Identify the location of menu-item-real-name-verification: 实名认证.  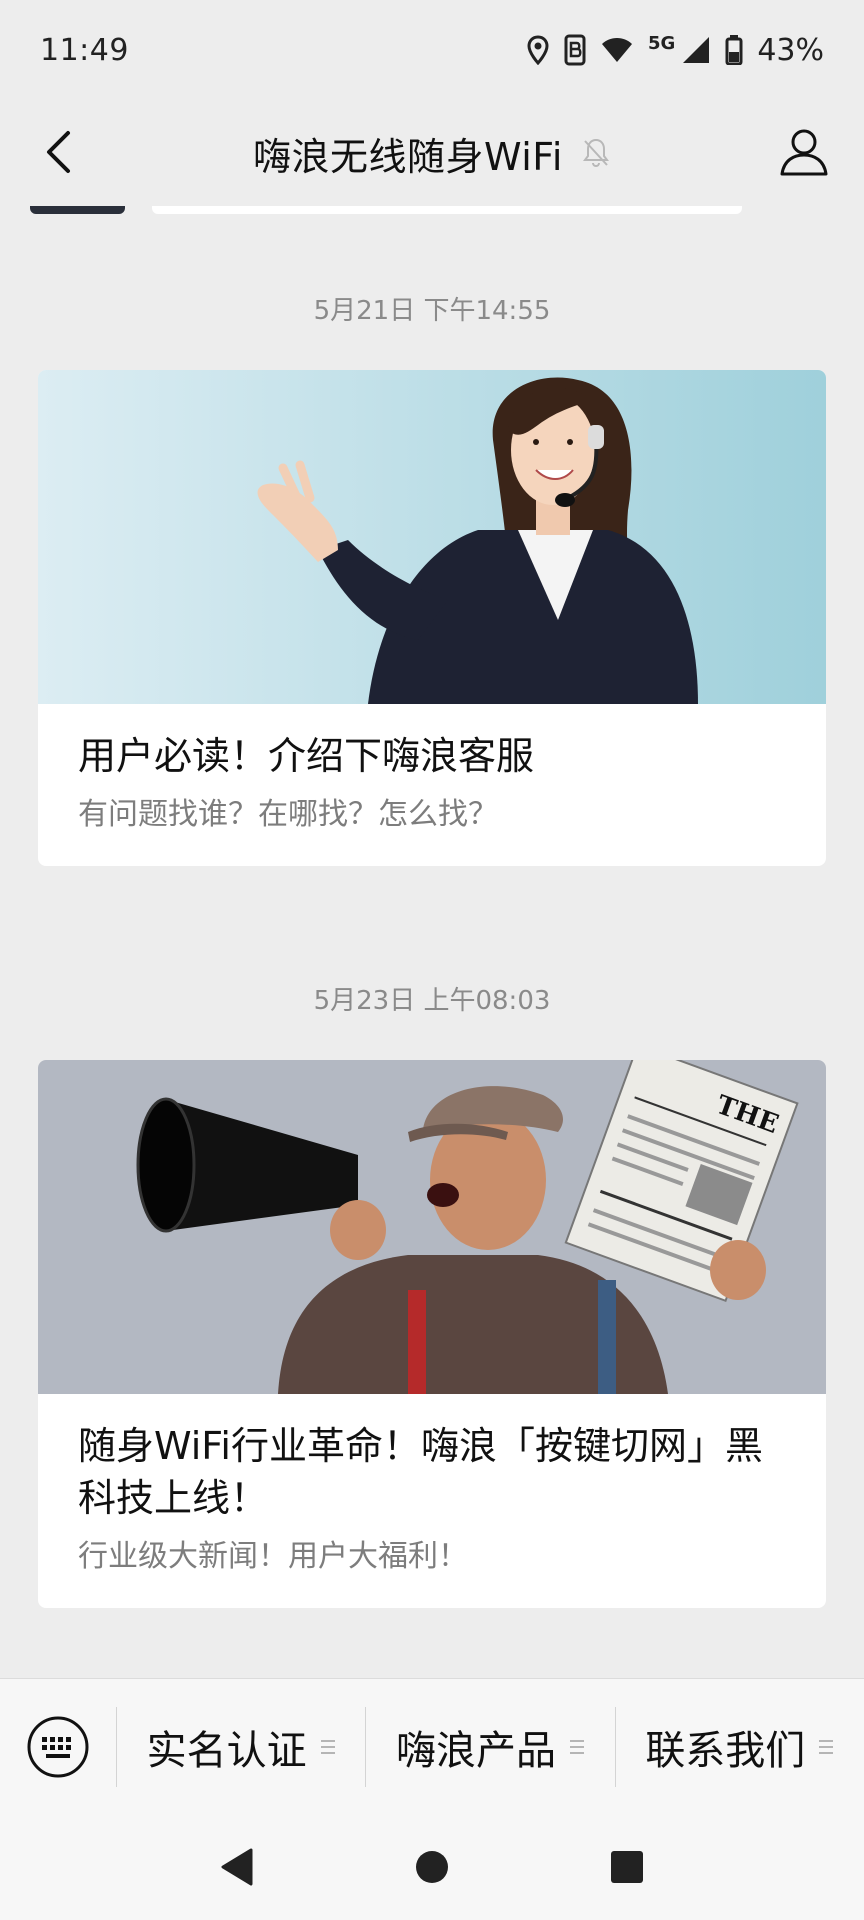
(240, 1747).